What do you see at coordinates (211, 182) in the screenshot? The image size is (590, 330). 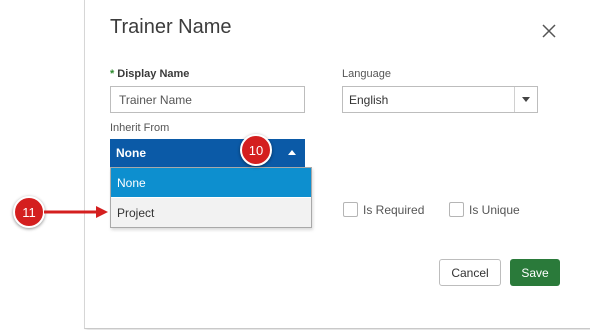 I see `option-none: None` at bounding box center [211, 182].